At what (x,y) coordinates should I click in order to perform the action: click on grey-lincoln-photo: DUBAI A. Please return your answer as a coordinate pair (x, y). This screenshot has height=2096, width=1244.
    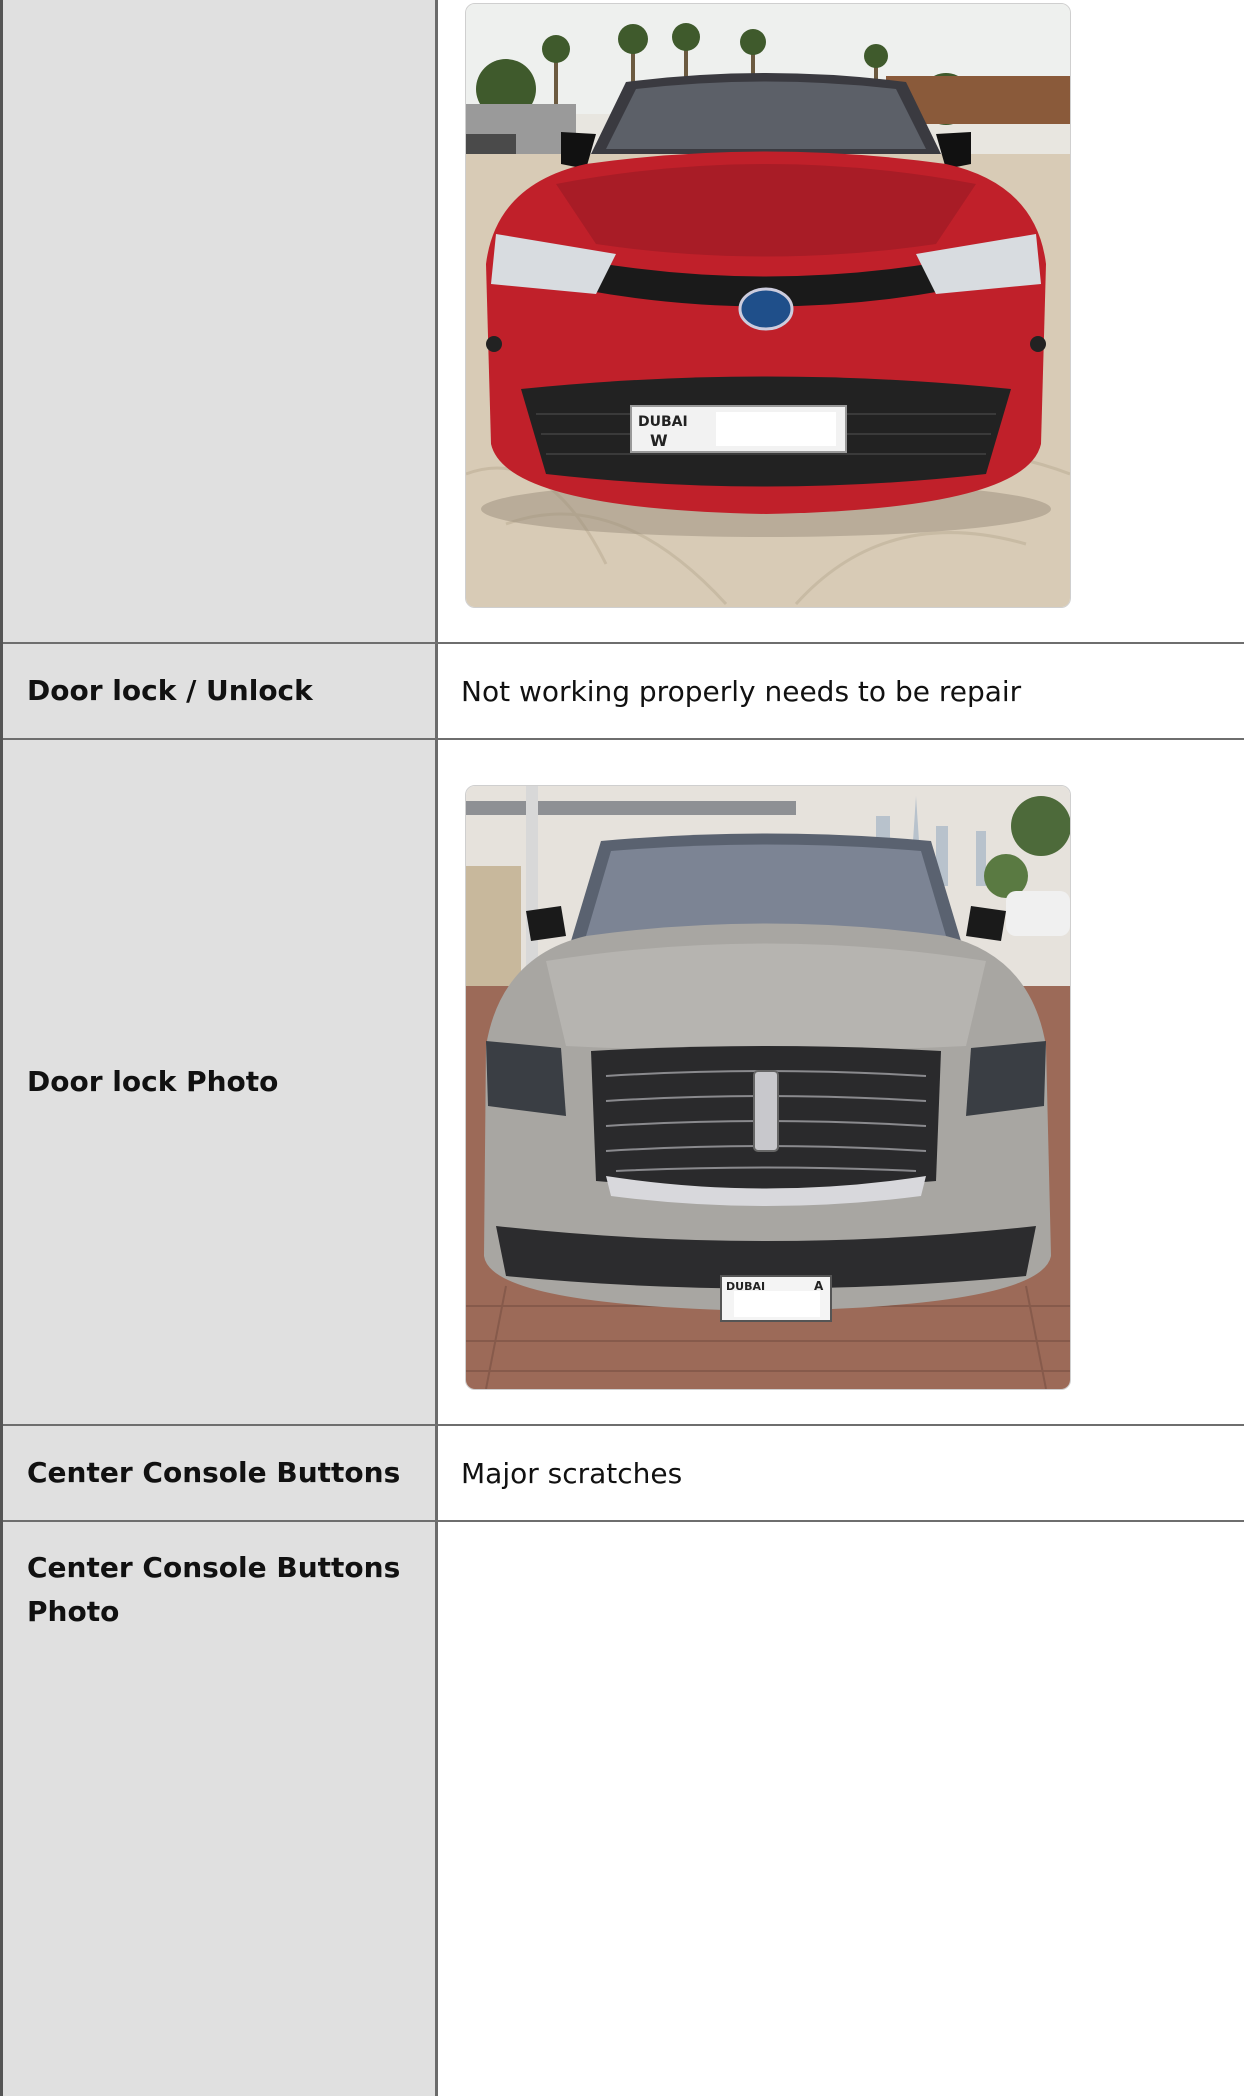
    Looking at the image, I should click on (768, 1087).